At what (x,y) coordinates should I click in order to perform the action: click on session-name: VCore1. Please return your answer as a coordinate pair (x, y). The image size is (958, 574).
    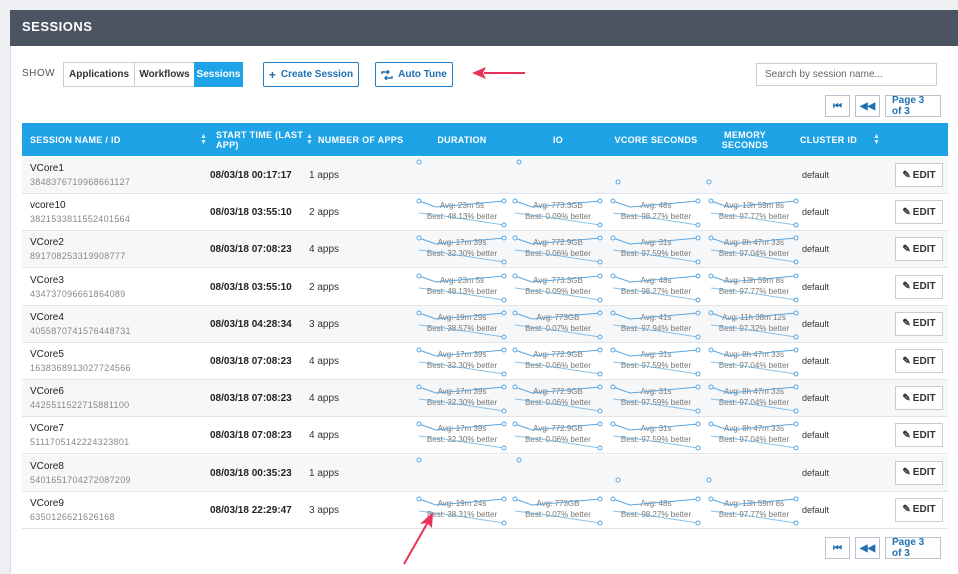
    Looking at the image, I should click on (47, 168).